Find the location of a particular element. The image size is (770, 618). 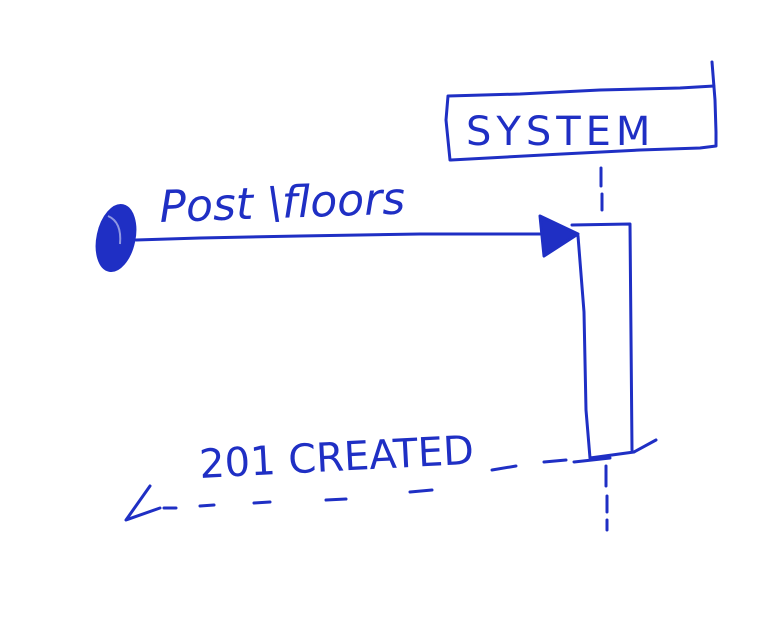

lifeline-dashes is located at coordinates (604, 349).